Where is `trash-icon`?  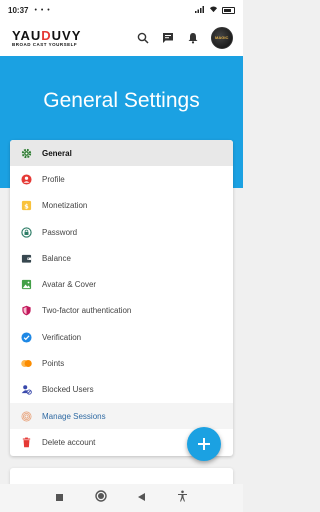 trash-icon is located at coordinates (26, 442).